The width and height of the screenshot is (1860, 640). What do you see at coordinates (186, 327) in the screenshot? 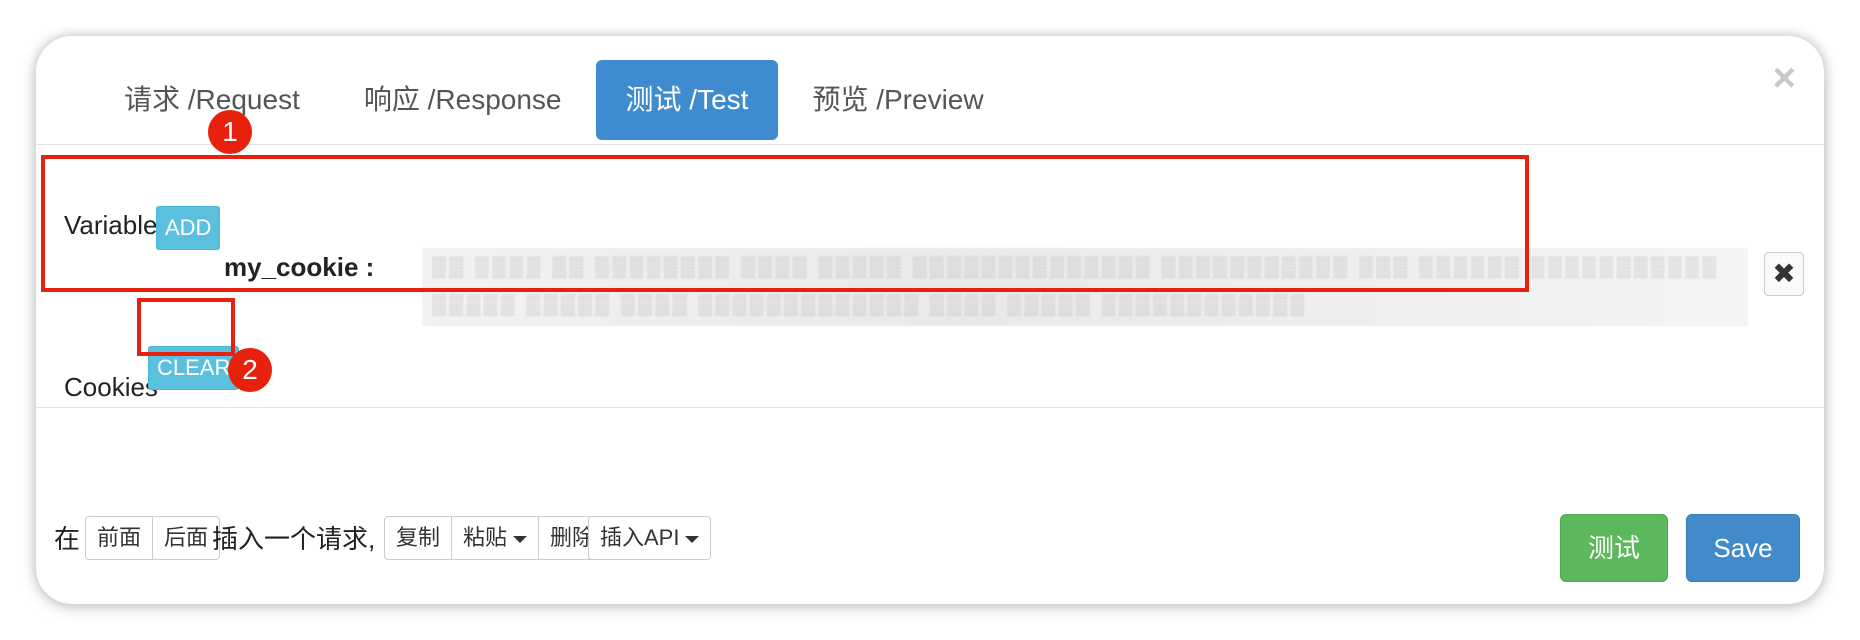
I see `annotation-box-clear` at bounding box center [186, 327].